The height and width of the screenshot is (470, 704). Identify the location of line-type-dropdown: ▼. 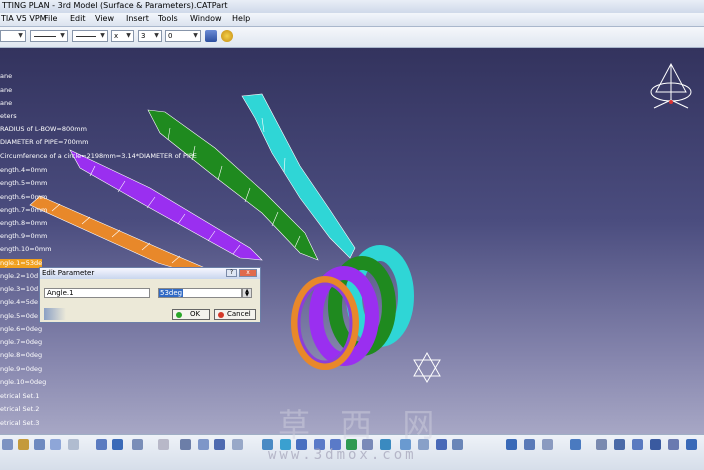
(49, 36).